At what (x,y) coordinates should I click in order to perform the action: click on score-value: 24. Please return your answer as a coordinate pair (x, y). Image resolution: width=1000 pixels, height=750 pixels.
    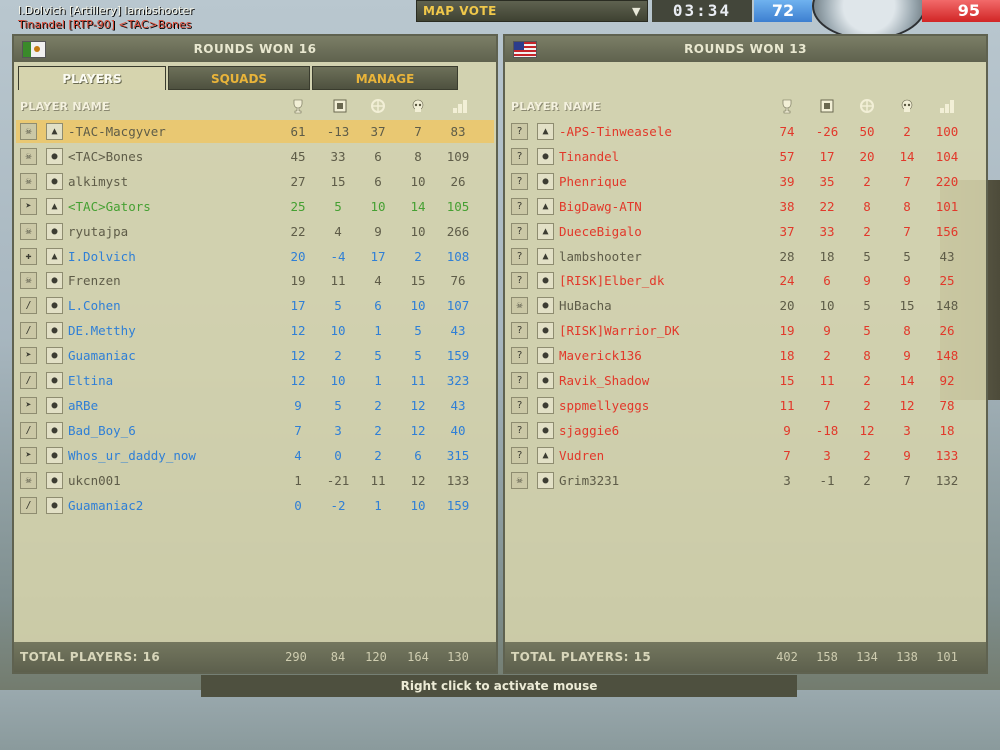
    Looking at the image, I should click on (787, 281).